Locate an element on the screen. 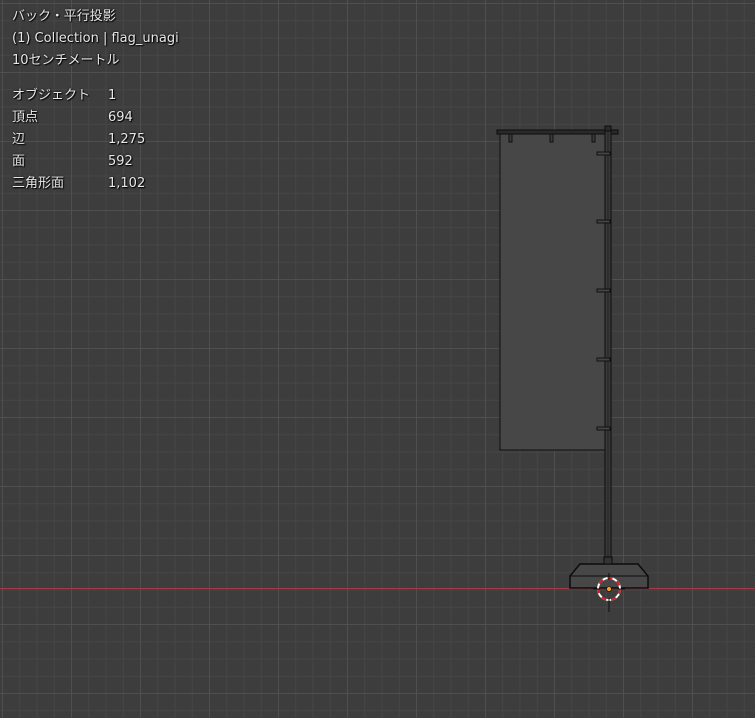 The image size is (755, 718). top-bar is located at coordinates (557, 132).